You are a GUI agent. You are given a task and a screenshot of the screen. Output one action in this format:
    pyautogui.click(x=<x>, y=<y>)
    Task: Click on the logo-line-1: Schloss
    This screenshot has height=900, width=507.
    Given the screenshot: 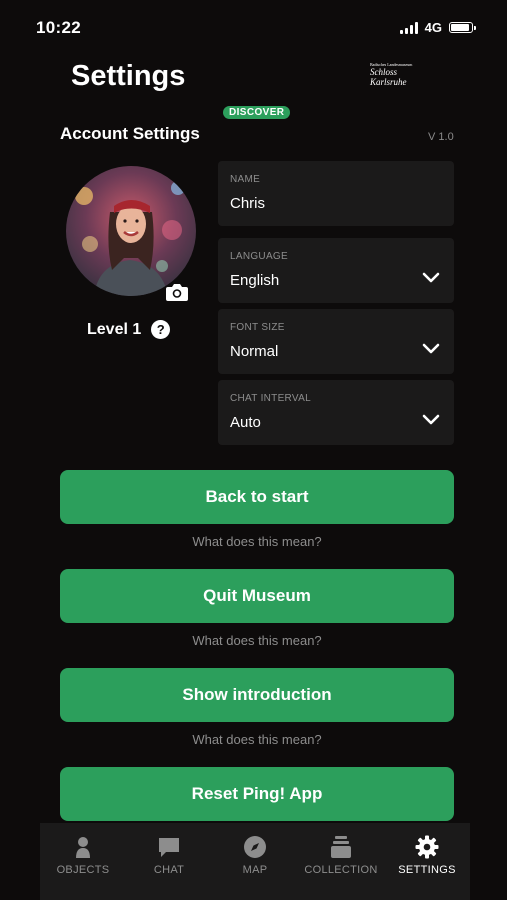 What is the action you would take?
    pyautogui.click(x=383, y=72)
    